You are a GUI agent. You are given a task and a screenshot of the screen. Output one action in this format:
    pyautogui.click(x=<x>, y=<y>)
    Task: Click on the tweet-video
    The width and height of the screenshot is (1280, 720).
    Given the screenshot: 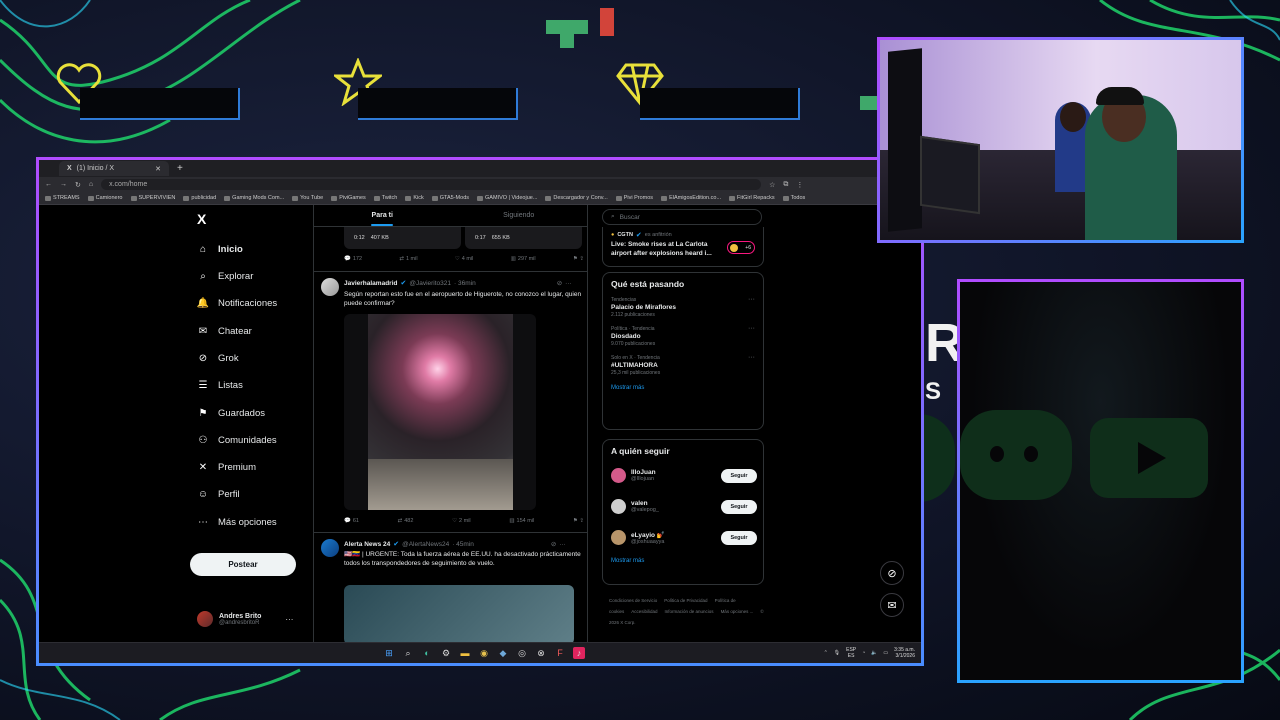 What is the action you would take?
    pyautogui.click(x=440, y=412)
    